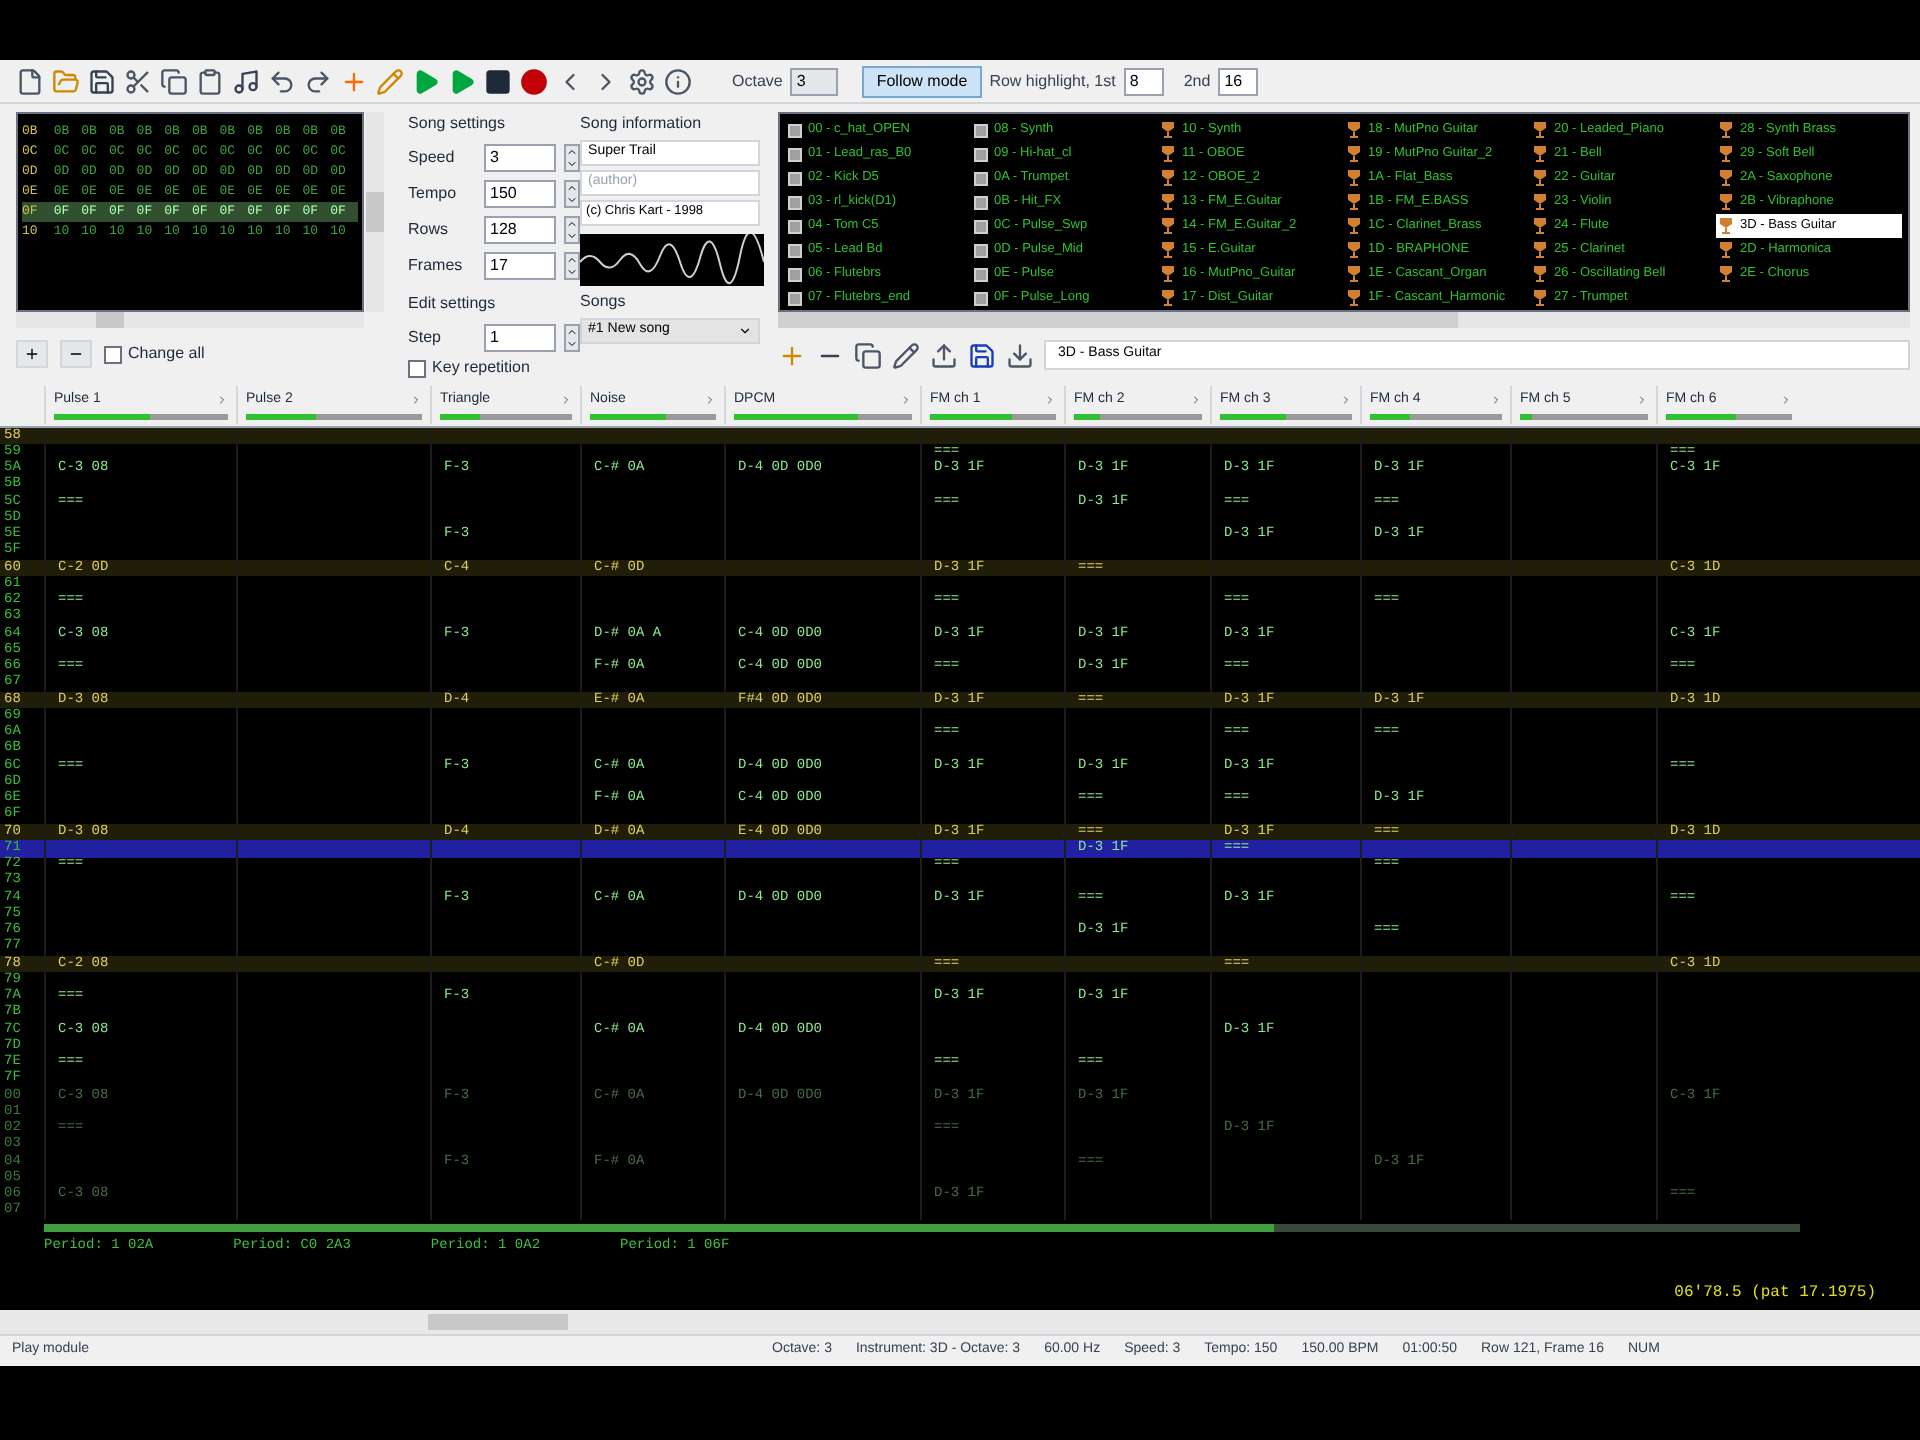  Describe the element at coordinates (426, 81) in the screenshot. I see `play-icon` at that location.